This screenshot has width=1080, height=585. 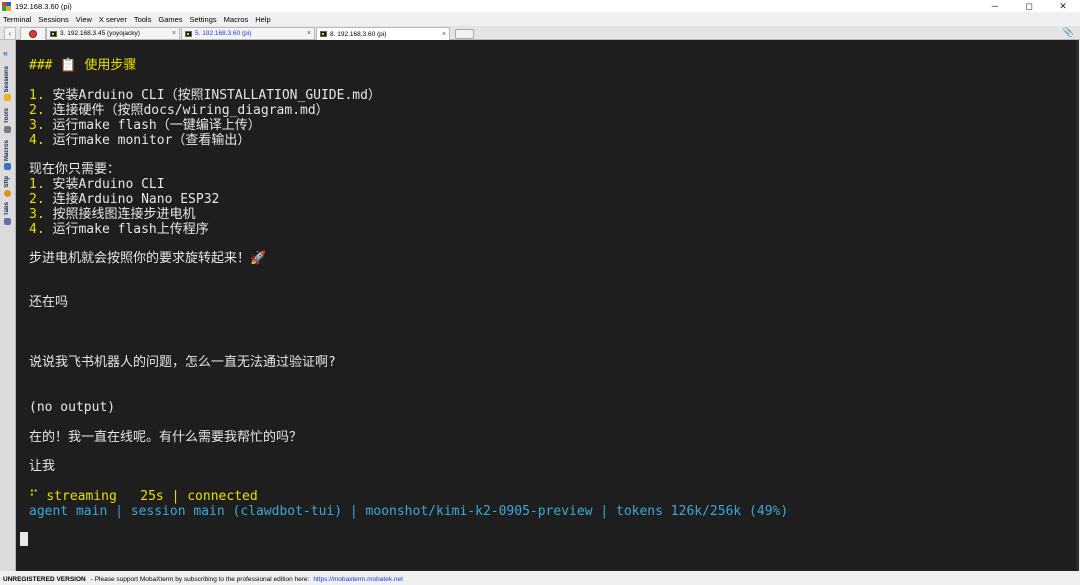 I want to click on tab-label: 8. 192.168.3.60 (pi), so click(x=358, y=34).